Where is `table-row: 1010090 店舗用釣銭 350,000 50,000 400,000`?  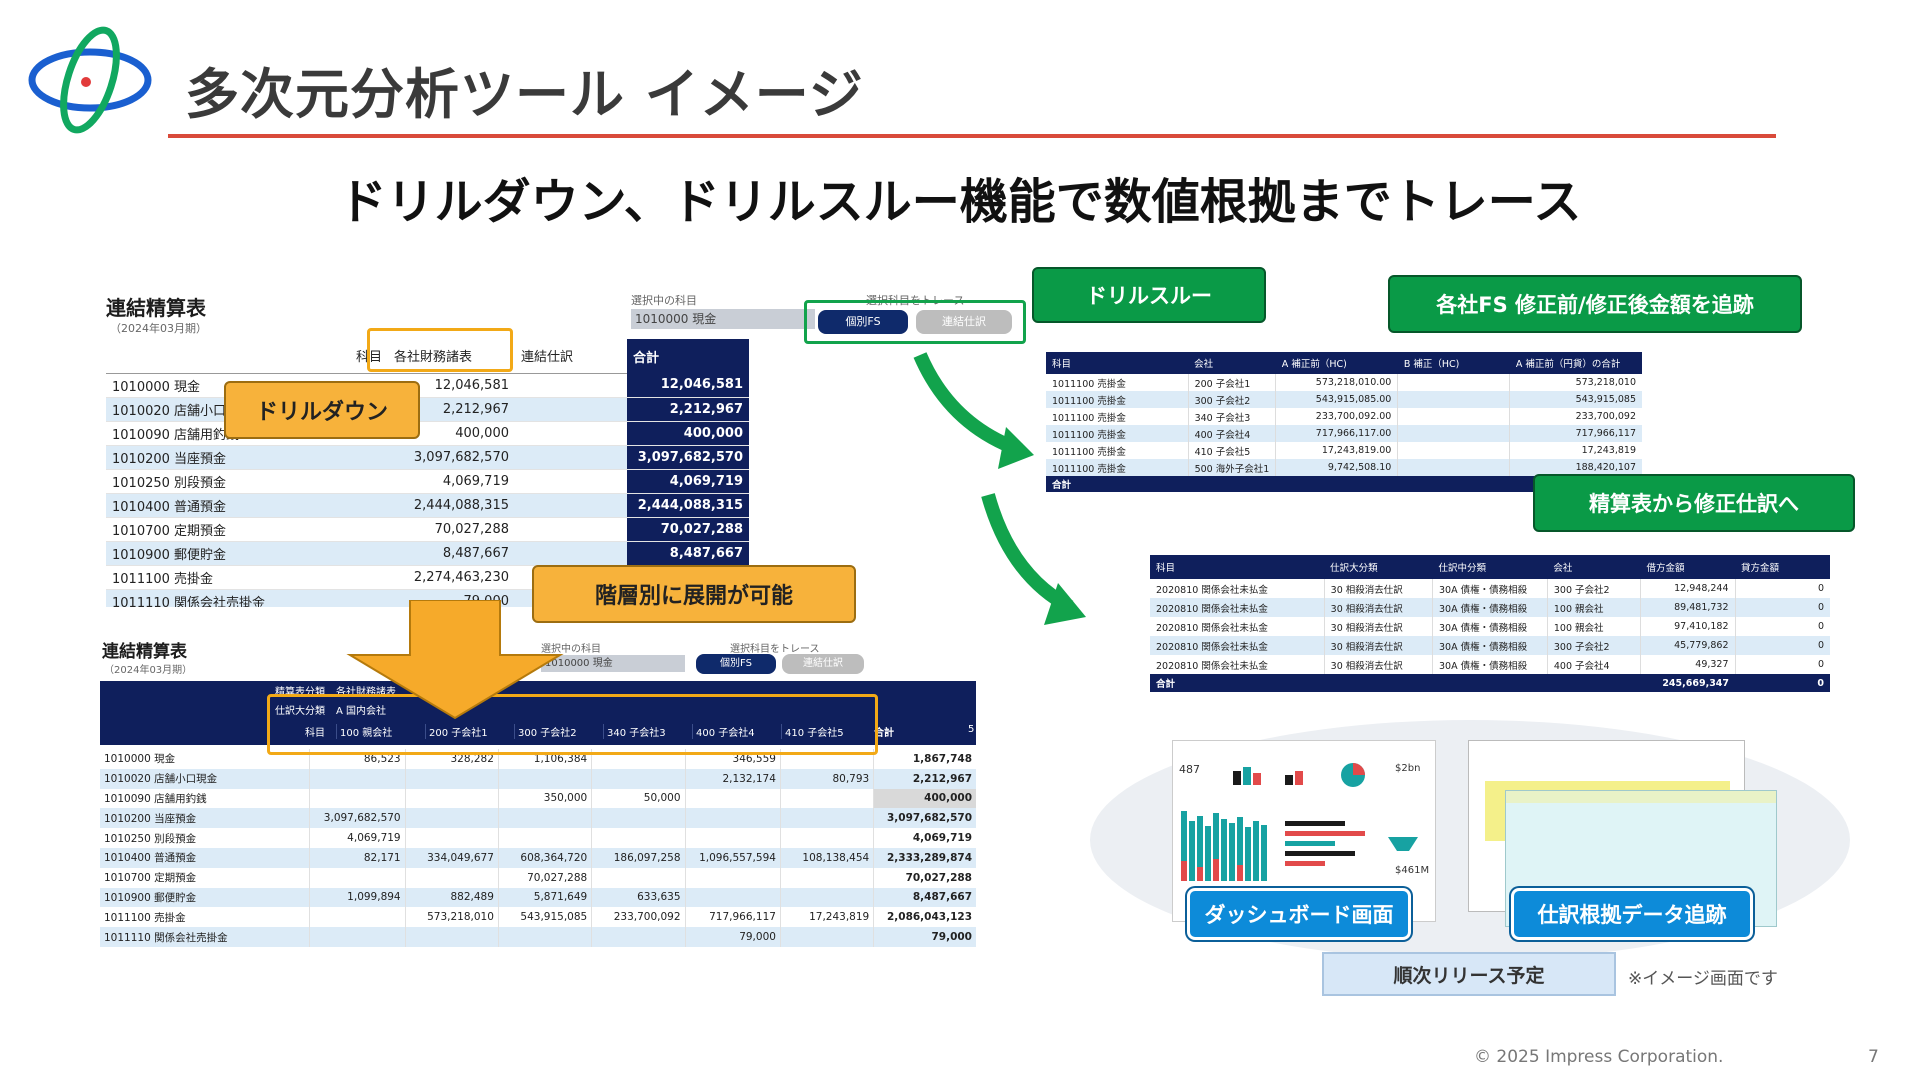 table-row: 1010090 店舗用釣銭 350,000 50,000 400,000 is located at coordinates (538, 798).